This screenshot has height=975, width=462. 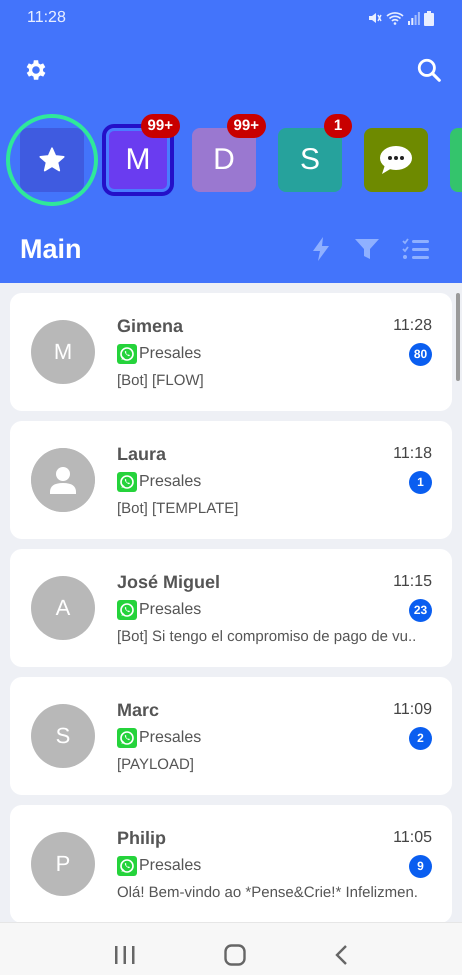 What do you see at coordinates (268, 892) in the screenshot?
I see `message-preview: Olá! Bem-vindo ao *Pense&Crie!* Infelizmen.` at bounding box center [268, 892].